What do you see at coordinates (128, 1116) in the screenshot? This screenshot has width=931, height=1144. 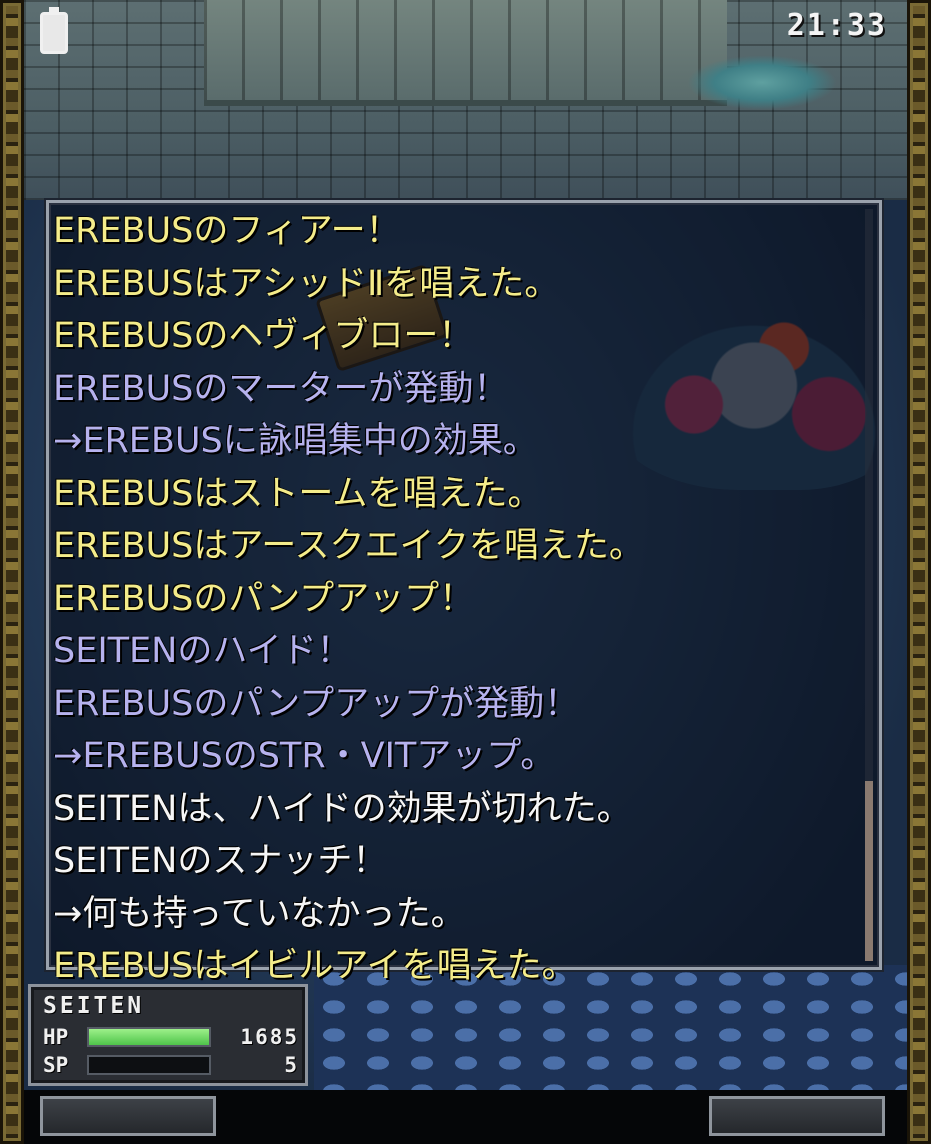 I see `left-softkey-button` at bounding box center [128, 1116].